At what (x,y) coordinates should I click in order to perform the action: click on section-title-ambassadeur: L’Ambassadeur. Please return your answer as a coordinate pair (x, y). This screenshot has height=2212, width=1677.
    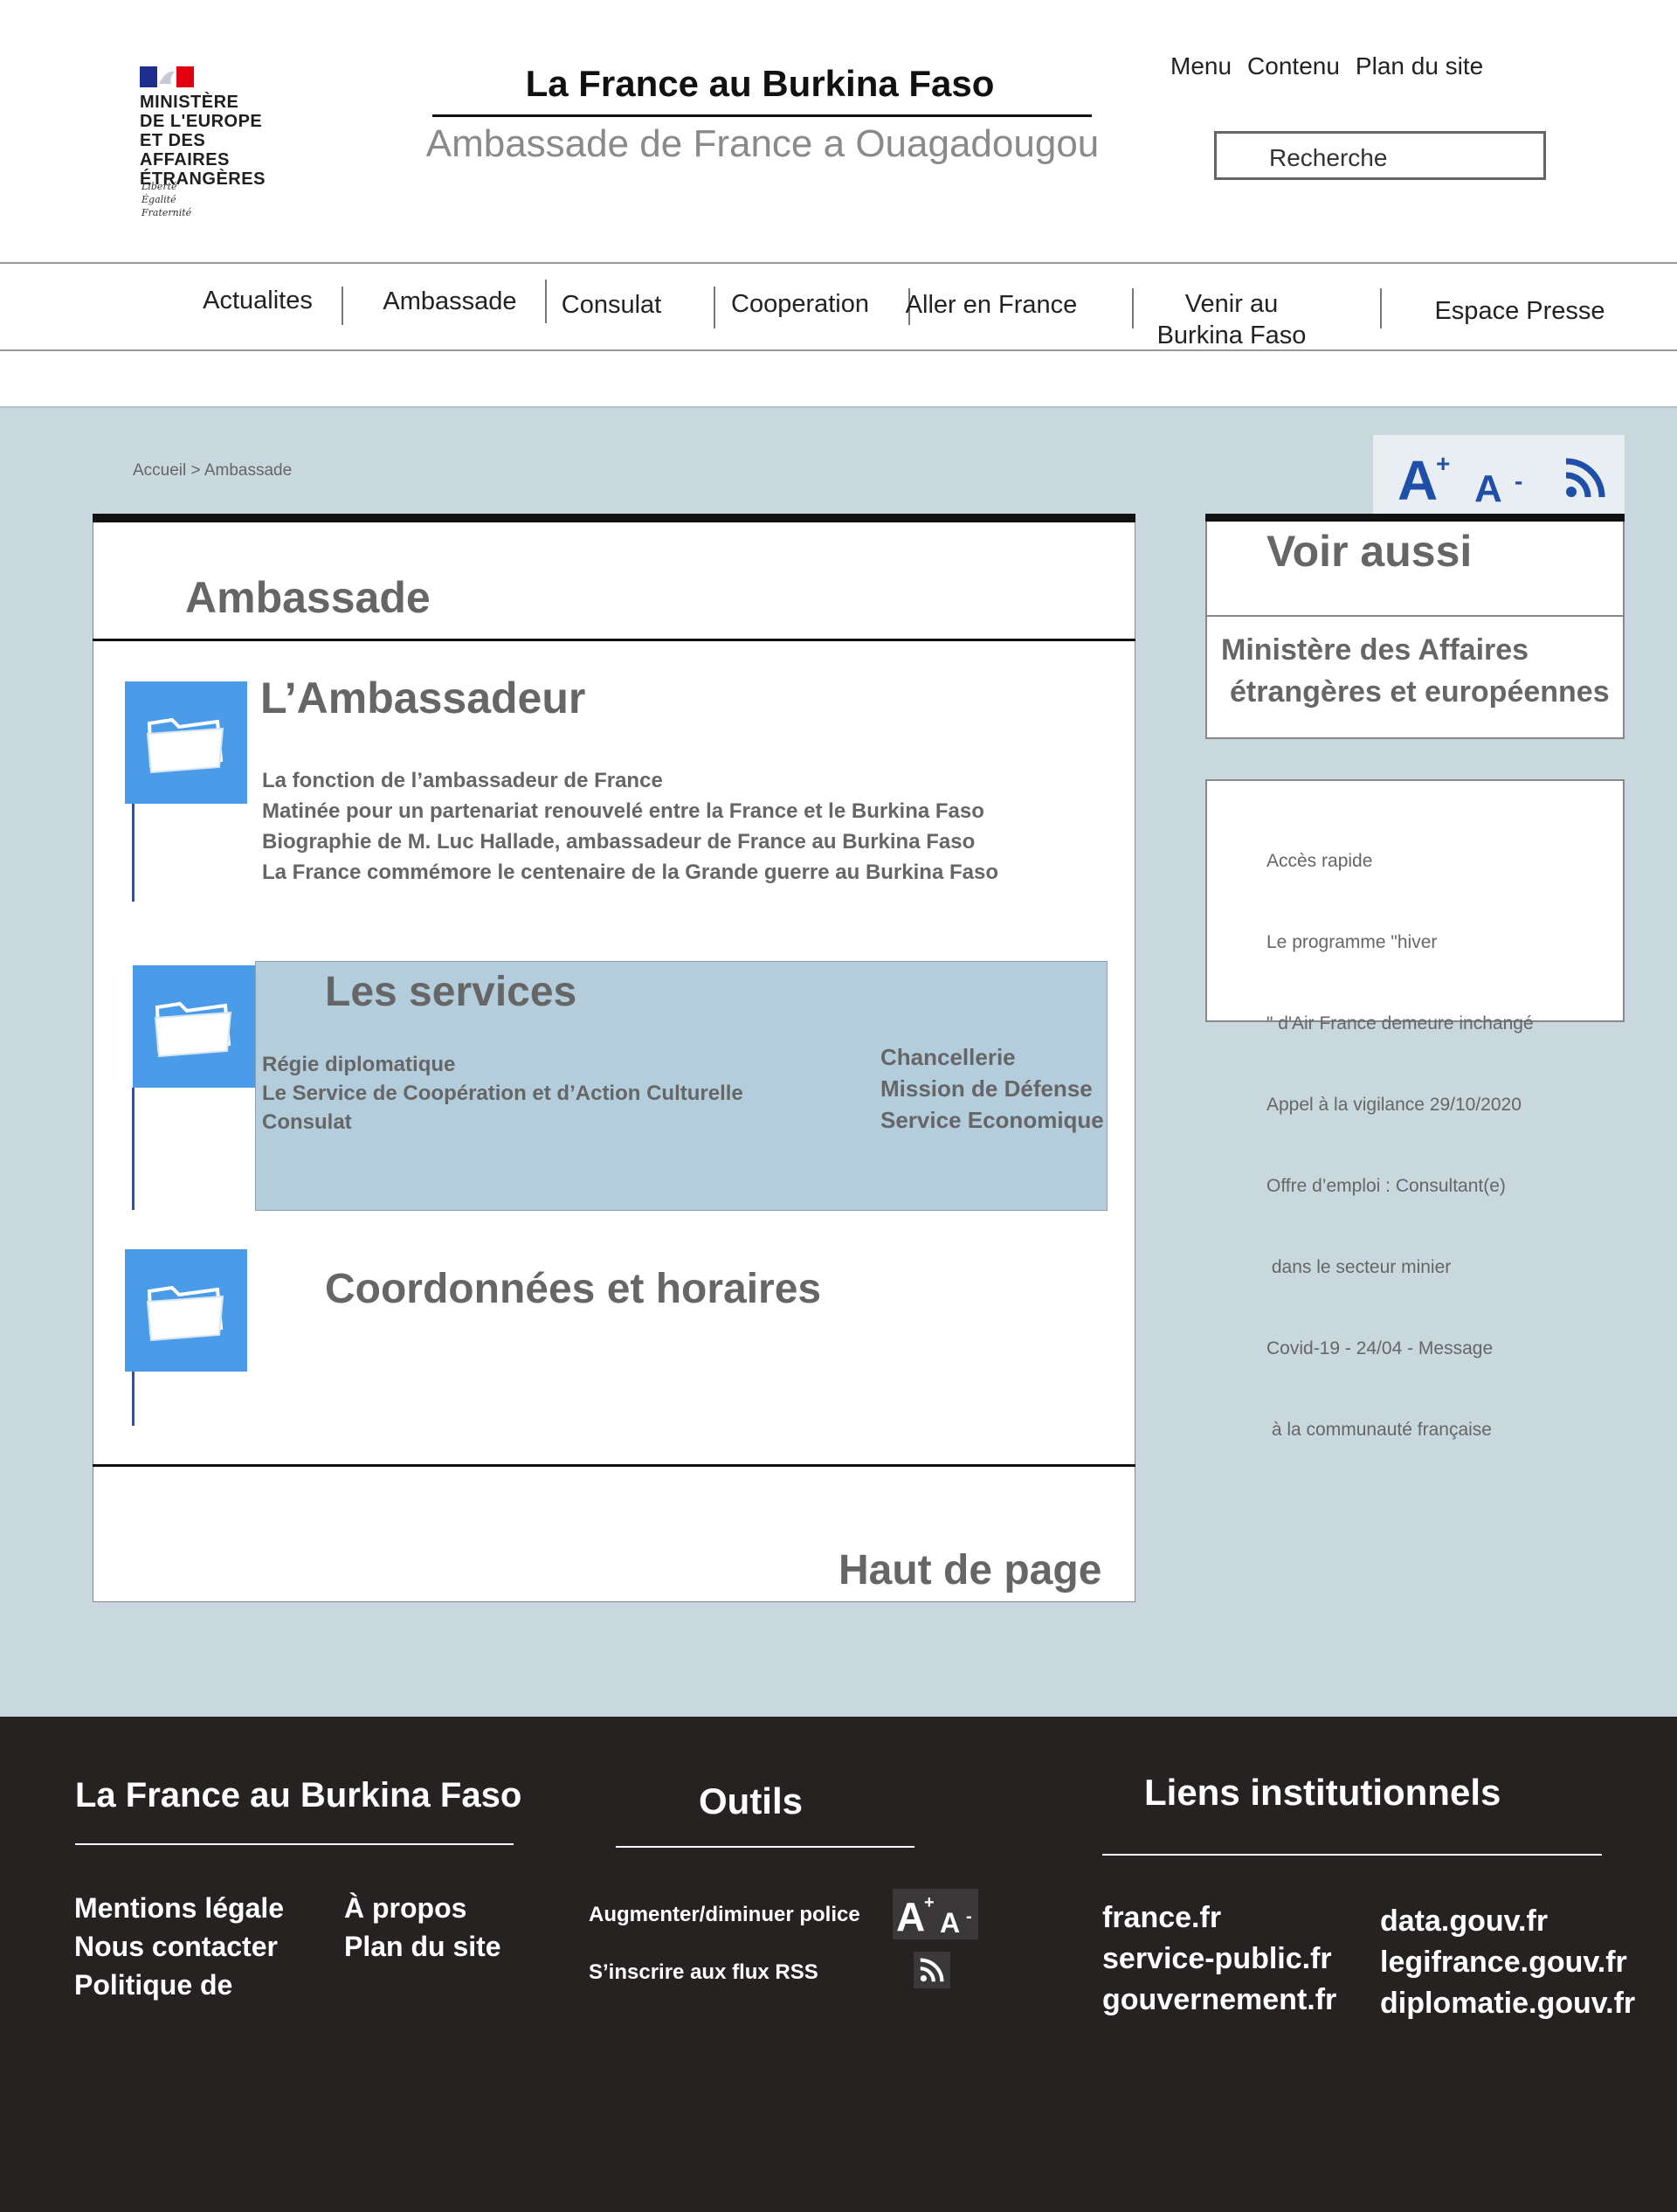
    Looking at the image, I should click on (422, 698).